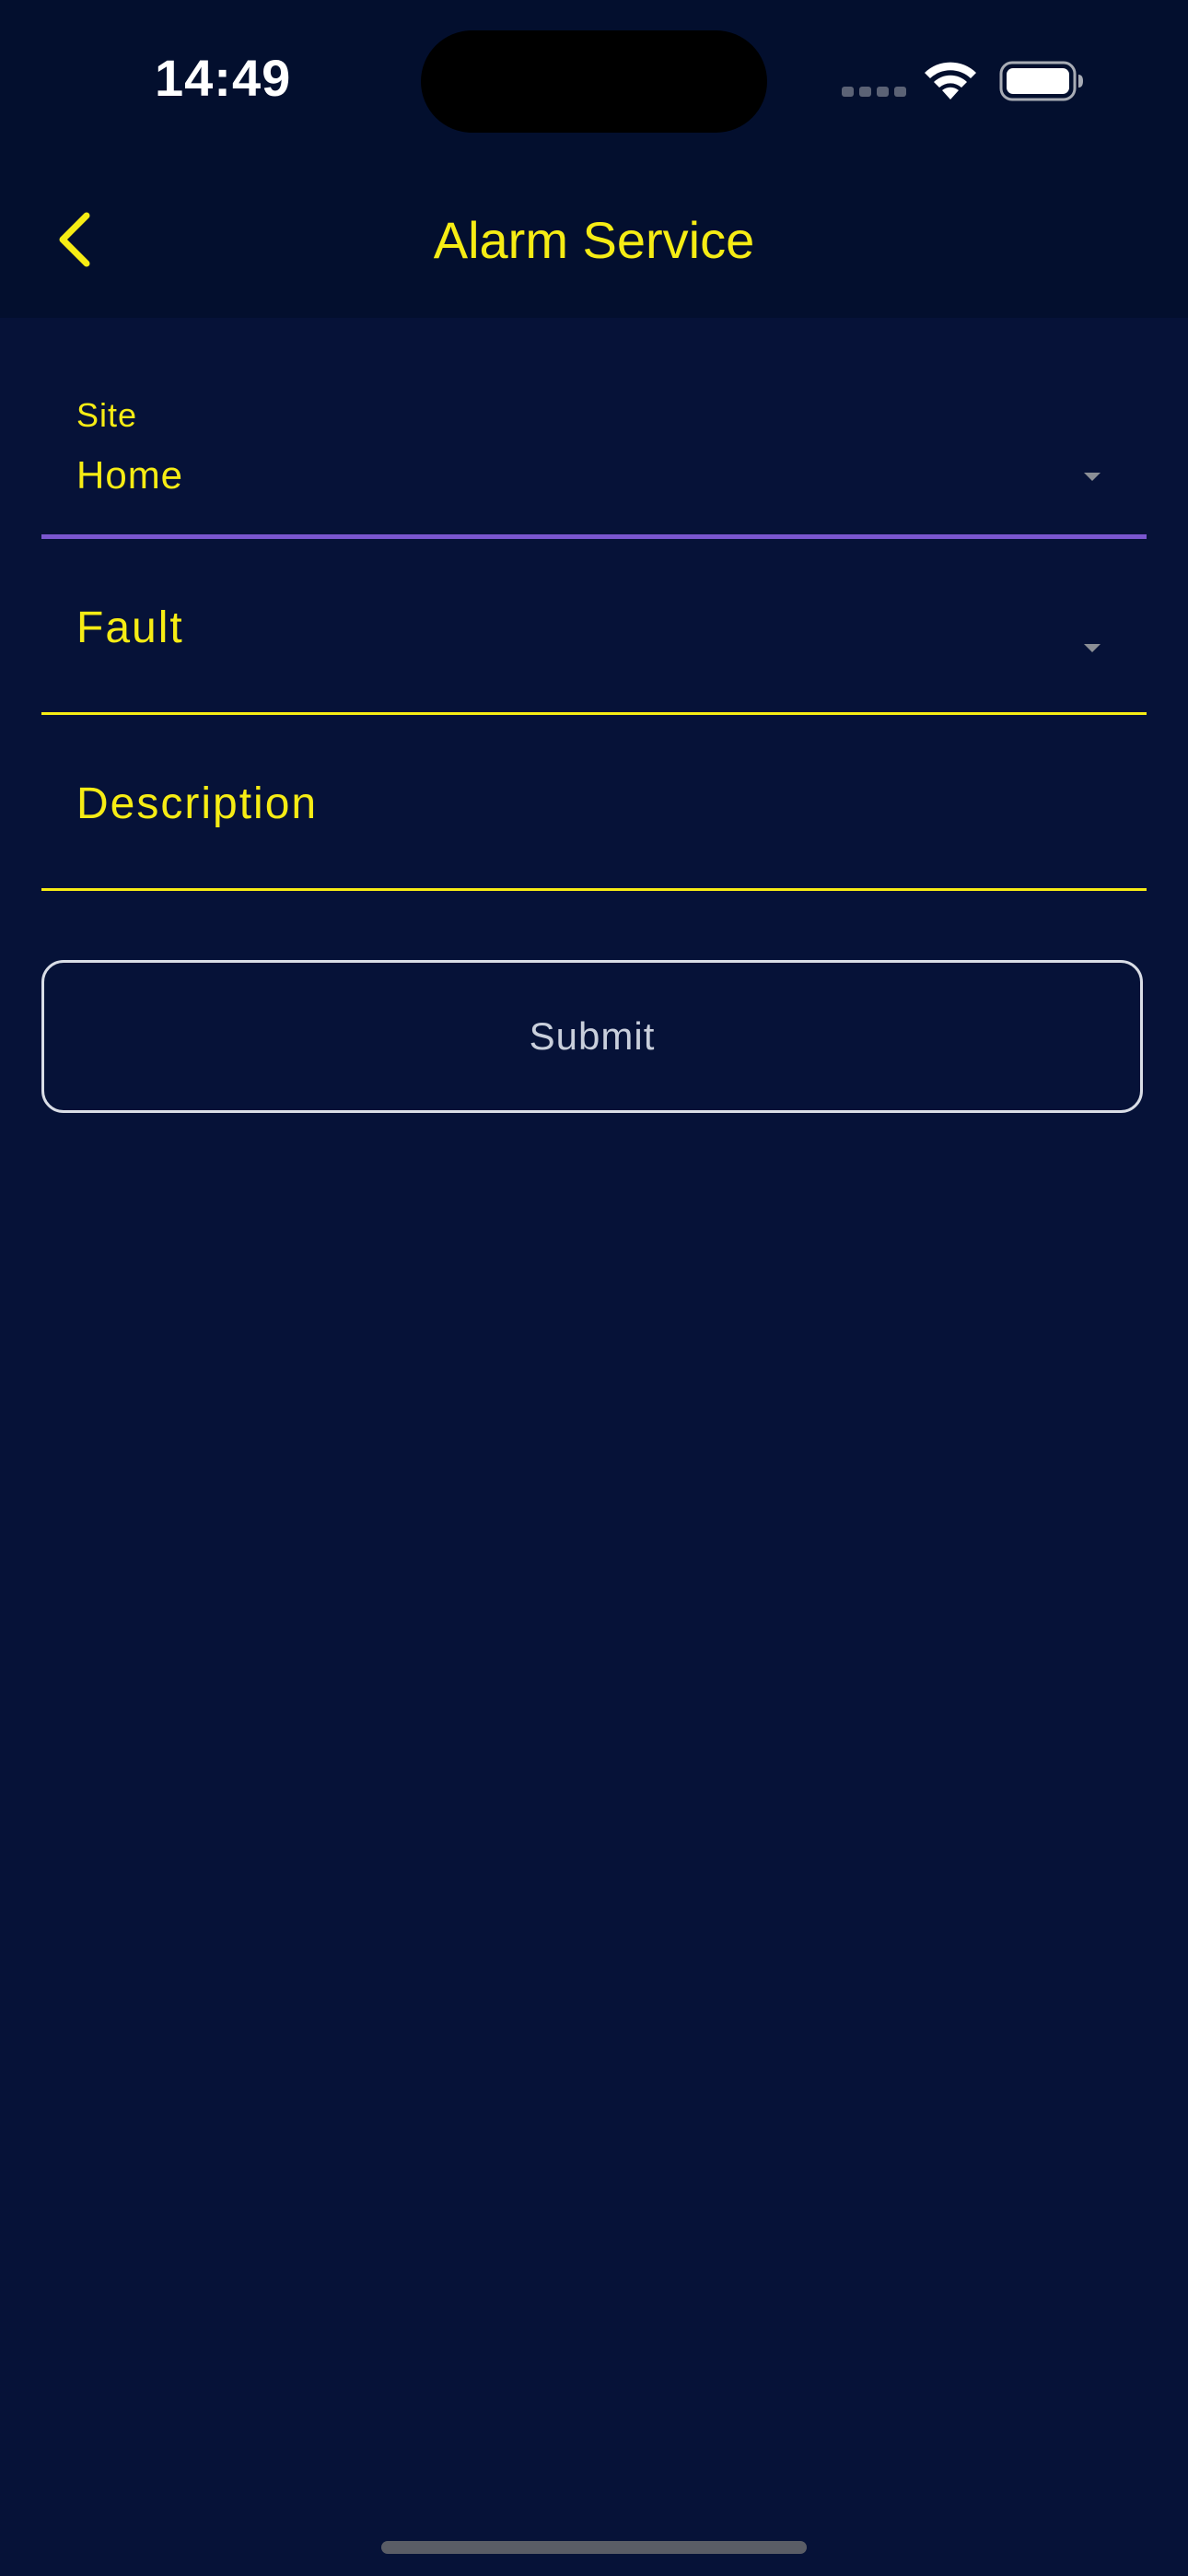 This screenshot has width=1188, height=2576. Describe the element at coordinates (130, 627) in the screenshot. I see `fault-label: Fault` at that location.